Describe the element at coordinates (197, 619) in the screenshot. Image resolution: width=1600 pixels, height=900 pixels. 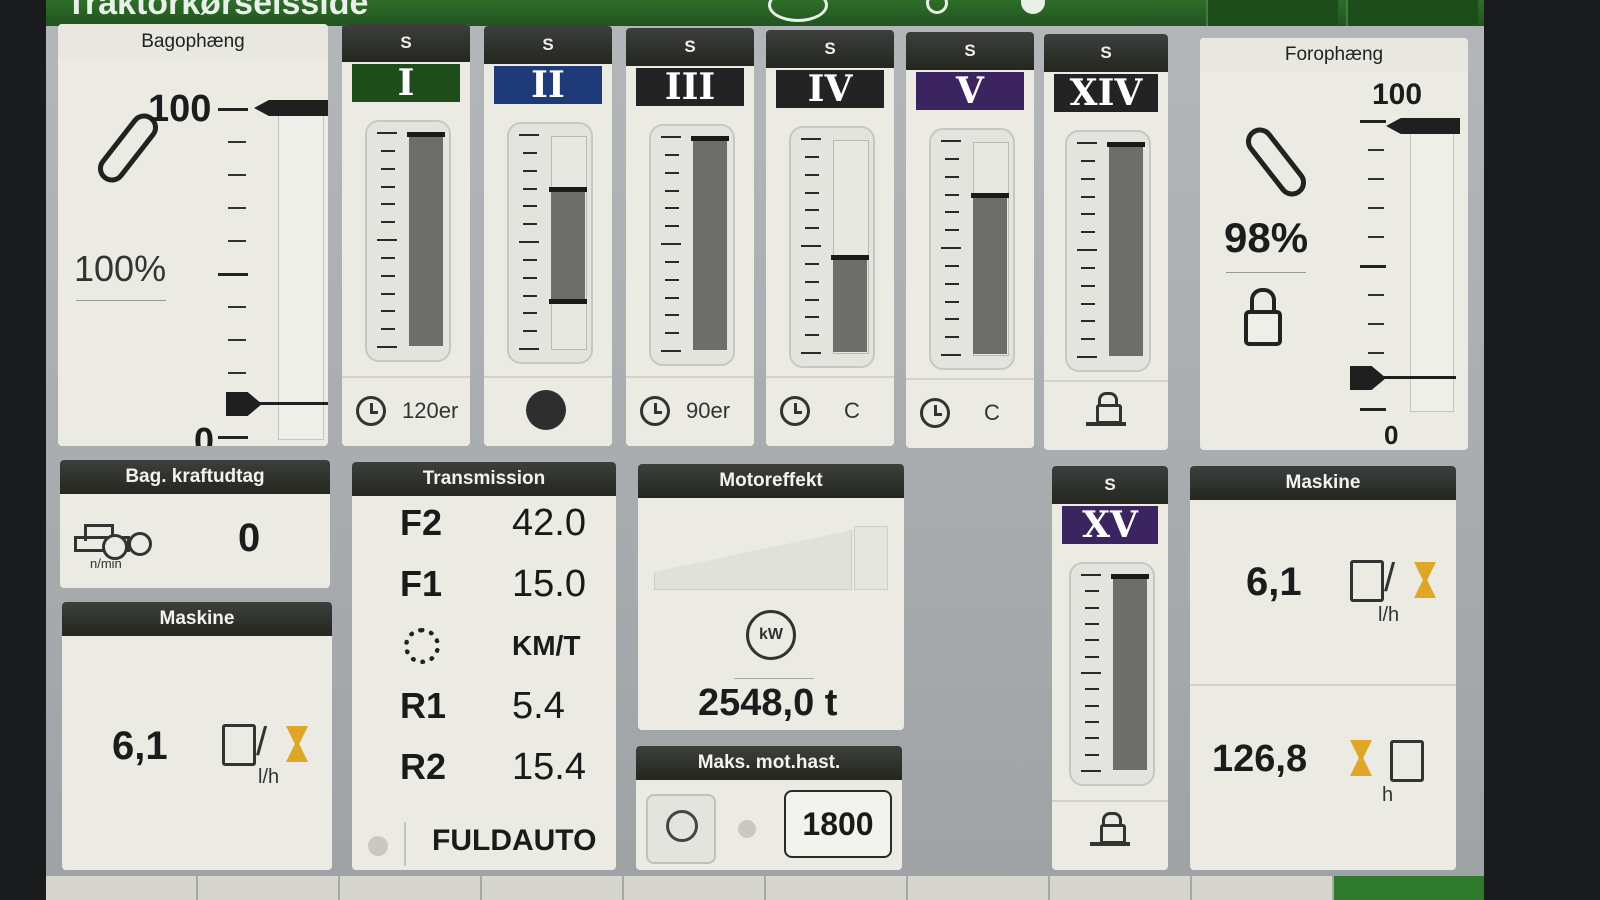
I see `machine-left-header: Maskine` at that location.